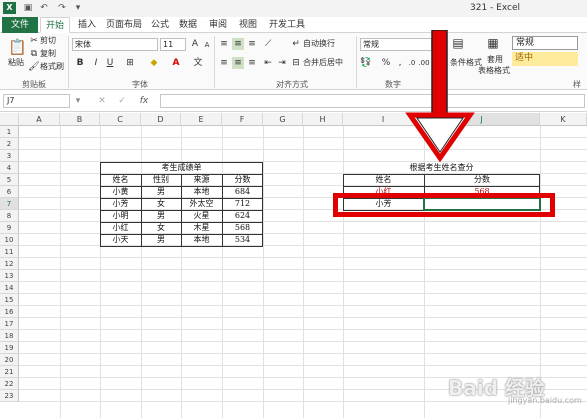 This screenshot has width=587, height=418. What do you see at coordinates (386, 63) in the screenshot?
I see `percent-icon: %` at bounding box center [386, 63].